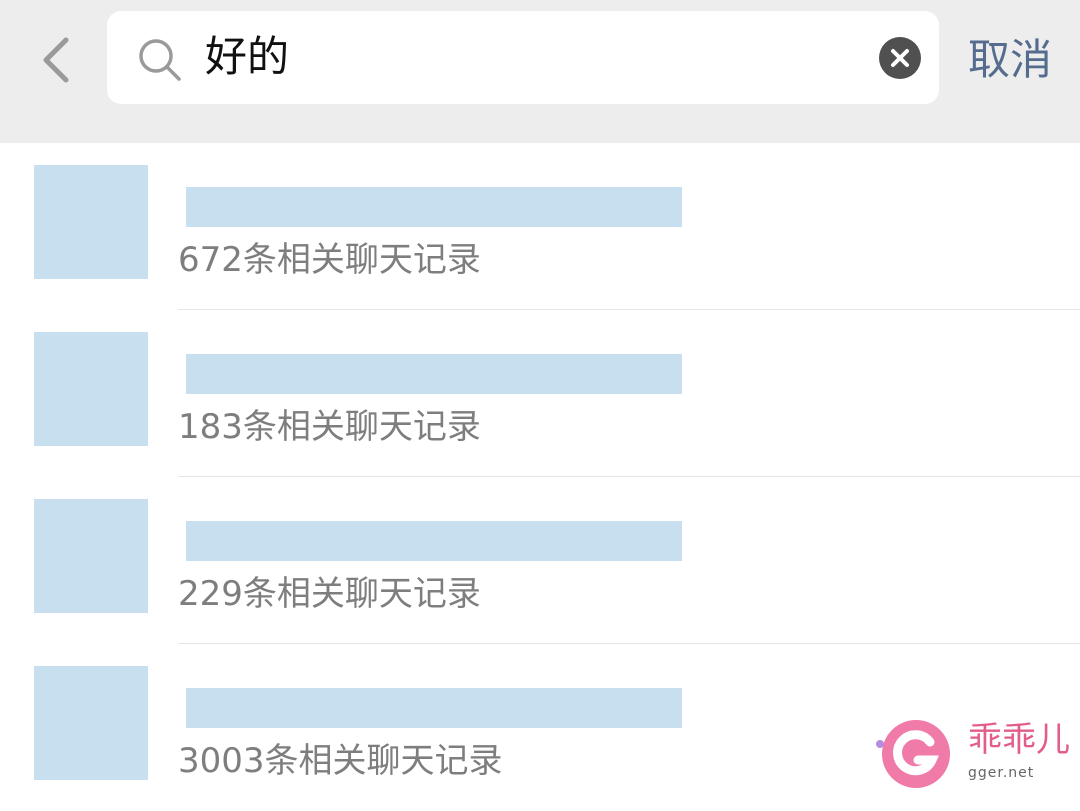  What do you see at coordinates (913, 754) in the screenshot?
I see `watermark-logo-icon` at bounding box center [913, 754].